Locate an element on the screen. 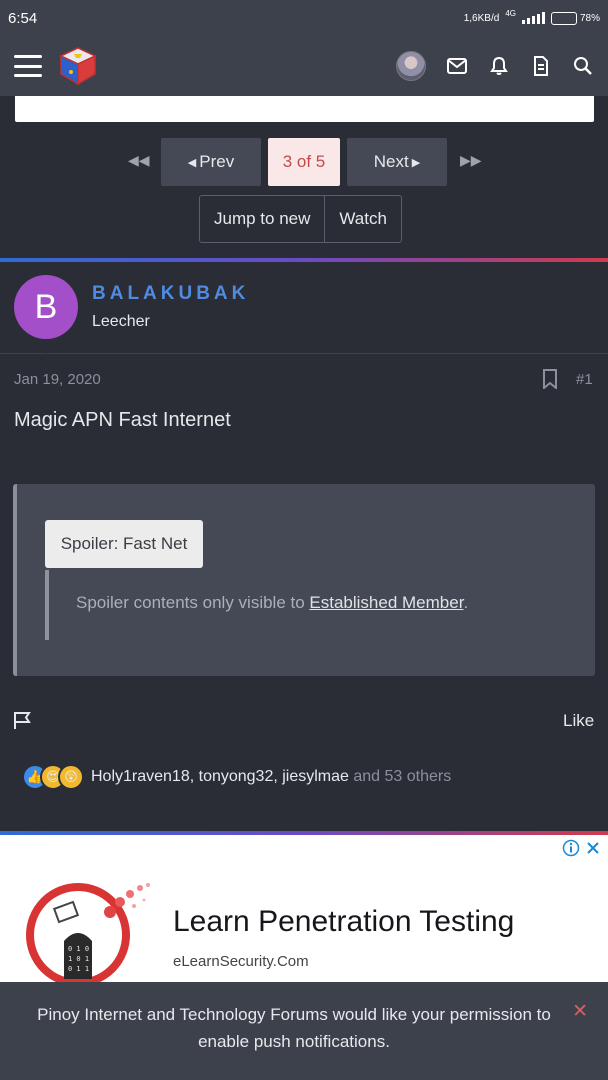 Image resolution: width=608 pixels, height=1080 pixels. prev-button: ◀ Prev is located at coordinates (211, 162).